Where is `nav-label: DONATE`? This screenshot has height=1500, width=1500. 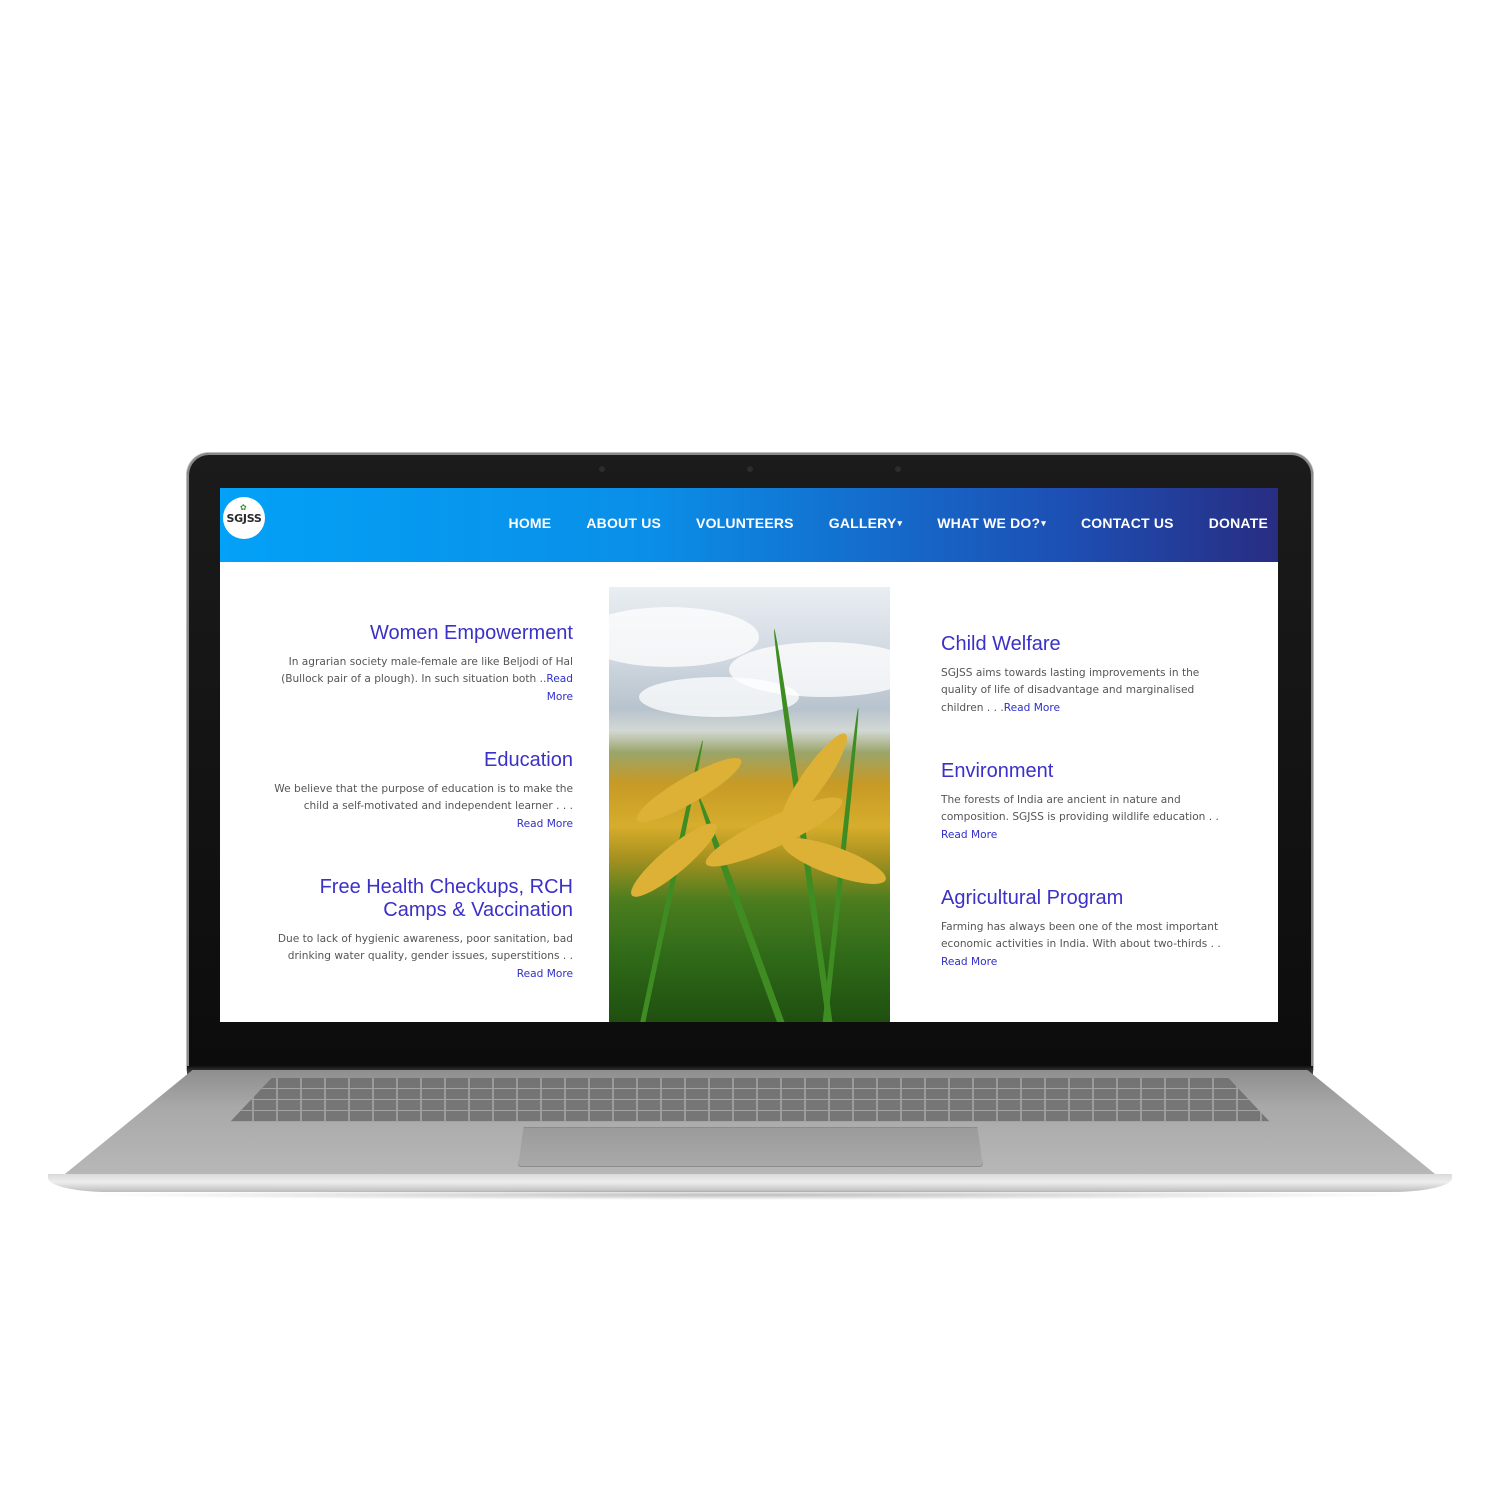 nav-label: DONATE is located at coordinates (1238, 523).